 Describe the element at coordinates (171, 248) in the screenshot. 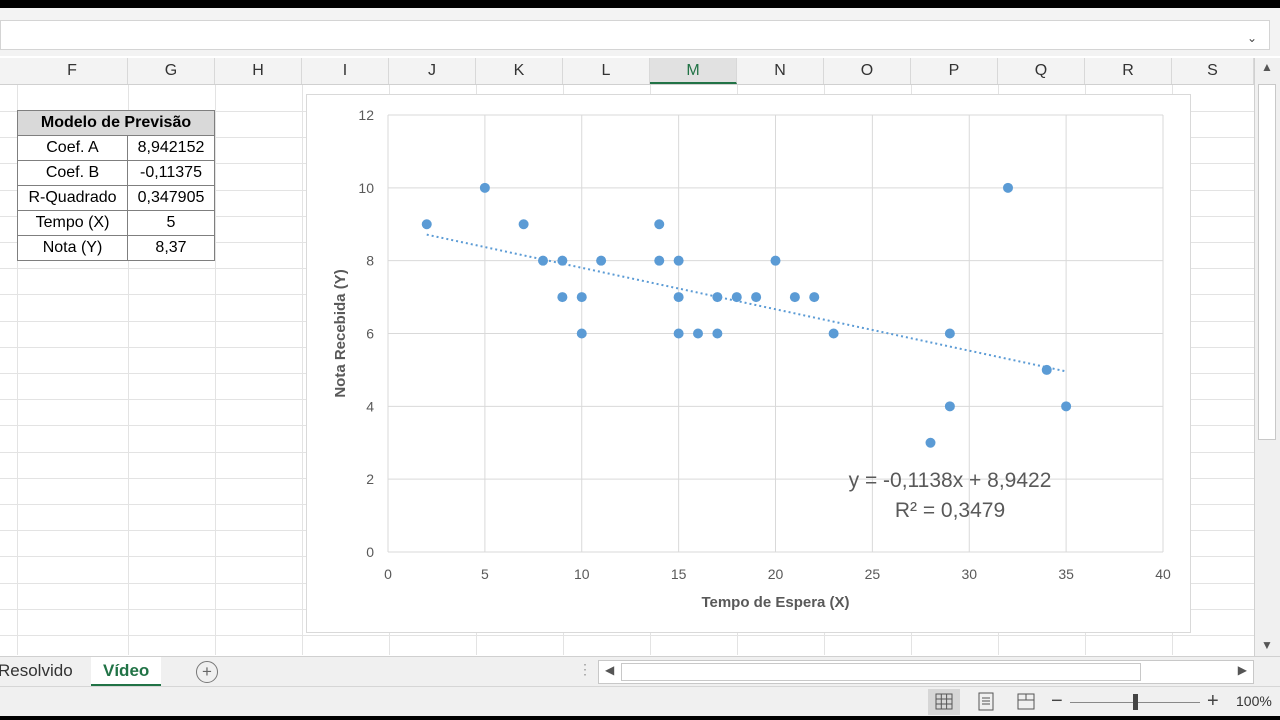

I see `model-value: 8,37` at that location.